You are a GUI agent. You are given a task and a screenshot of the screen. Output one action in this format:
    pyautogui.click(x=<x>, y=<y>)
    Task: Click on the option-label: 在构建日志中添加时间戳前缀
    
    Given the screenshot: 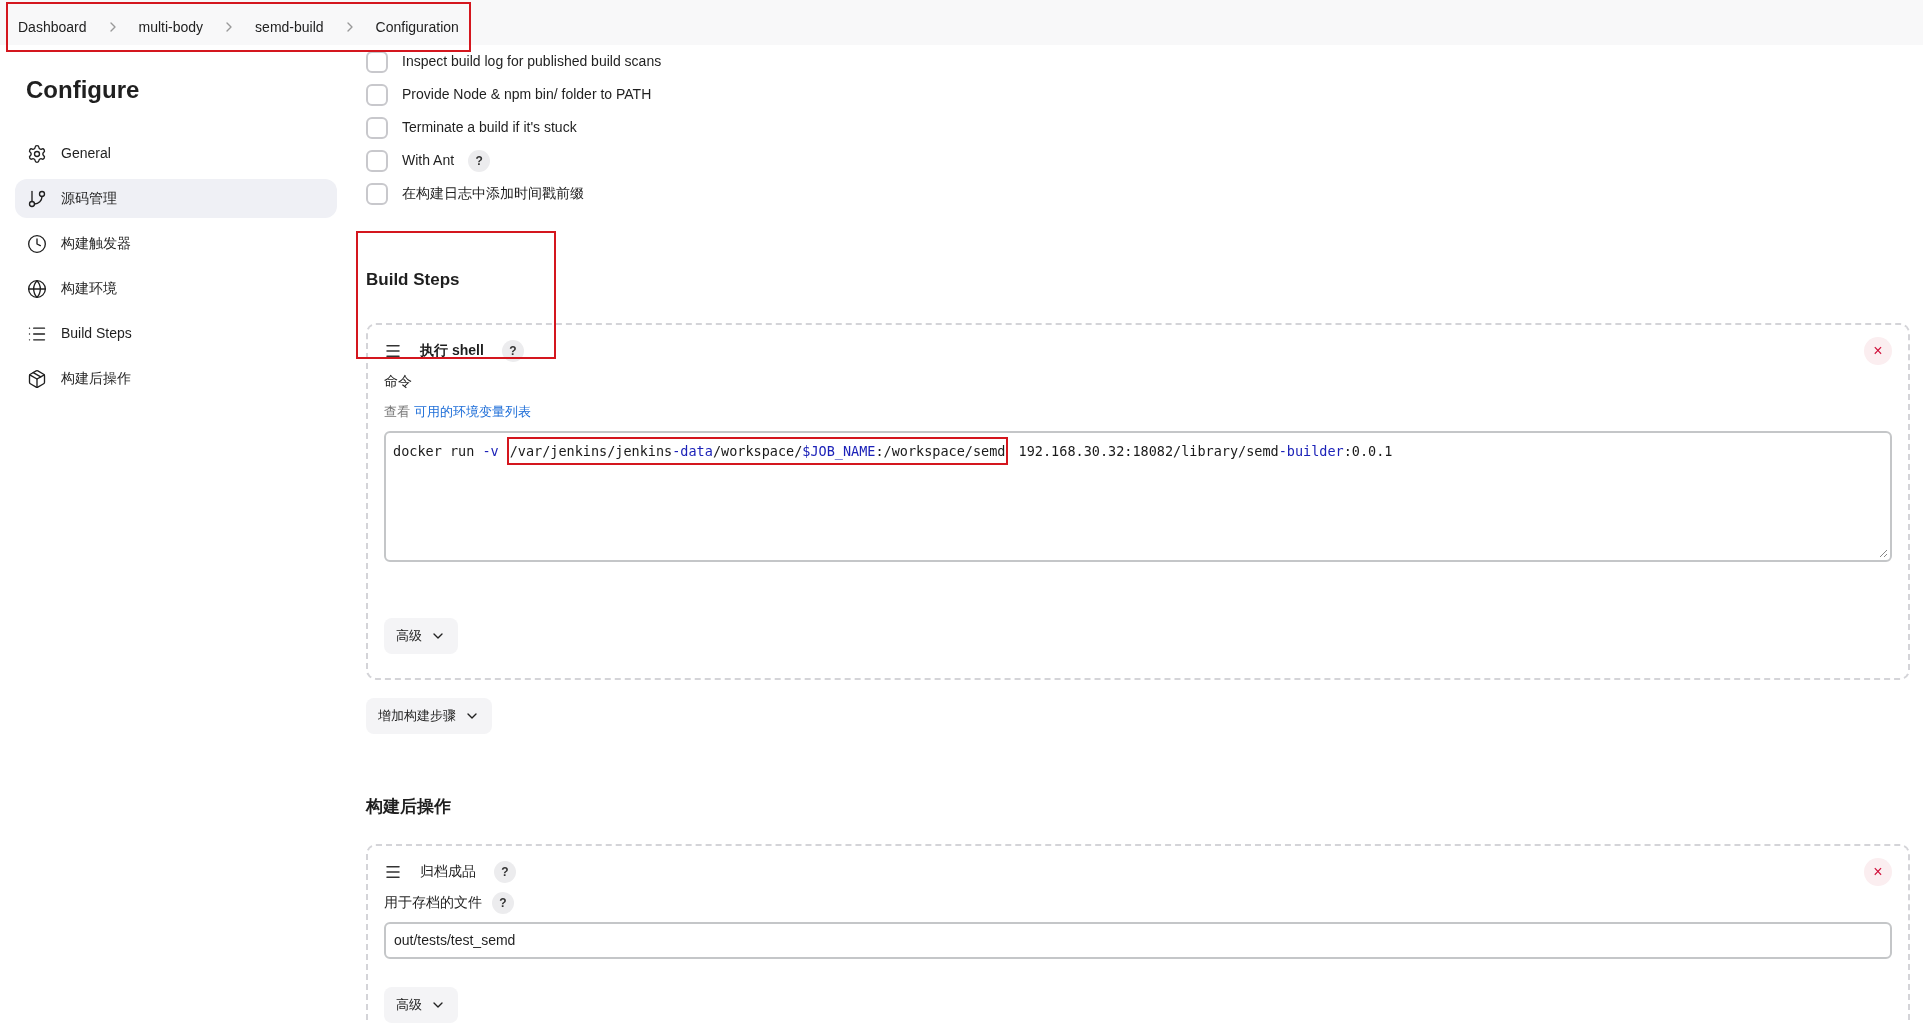 What is the action you would take?
    pyautogui.click(x=493, y=193)
    